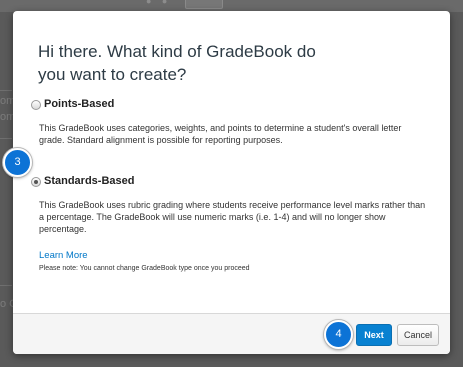 The height and width of the screenshot is (367, 463). Describe the element at coordinates (338, 334) in the screenshot. I see `step-4-badge: 4` at that location.